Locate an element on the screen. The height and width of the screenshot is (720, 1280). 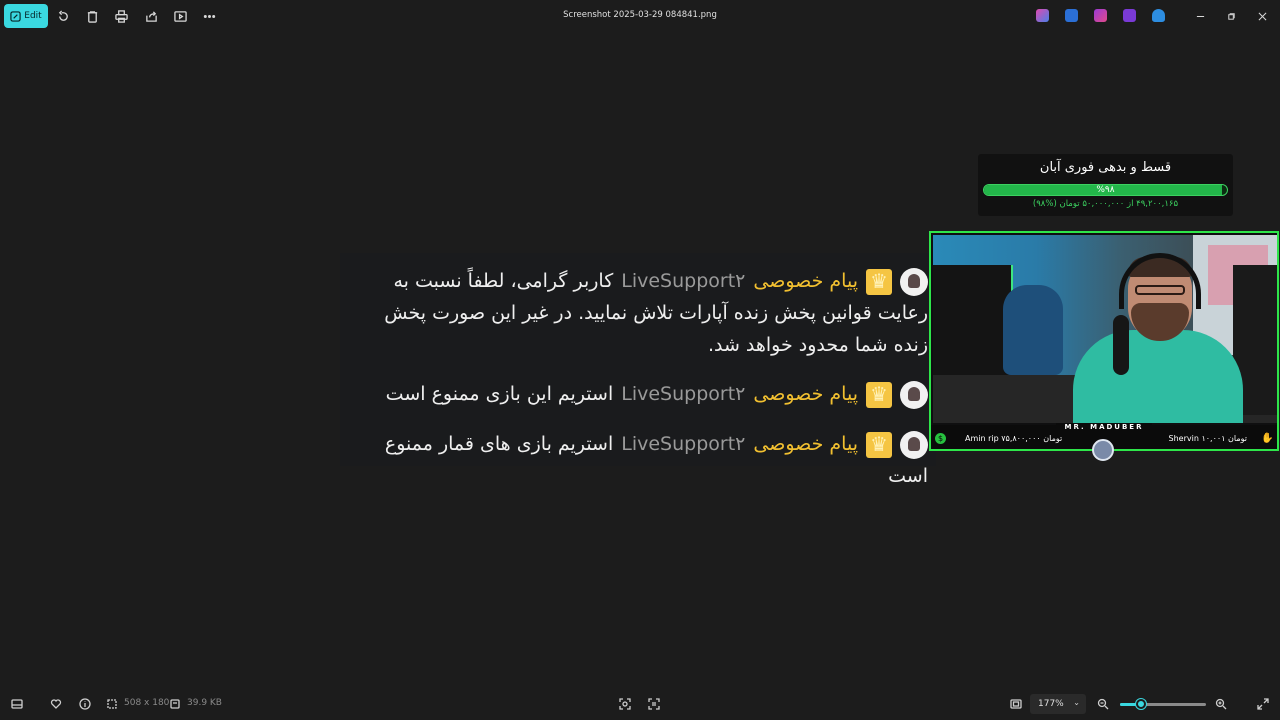
top-donor-left: Amin rip ۷۵,۸۰۰,۰۰۰ تومان is located at coordinates (1014, 438).